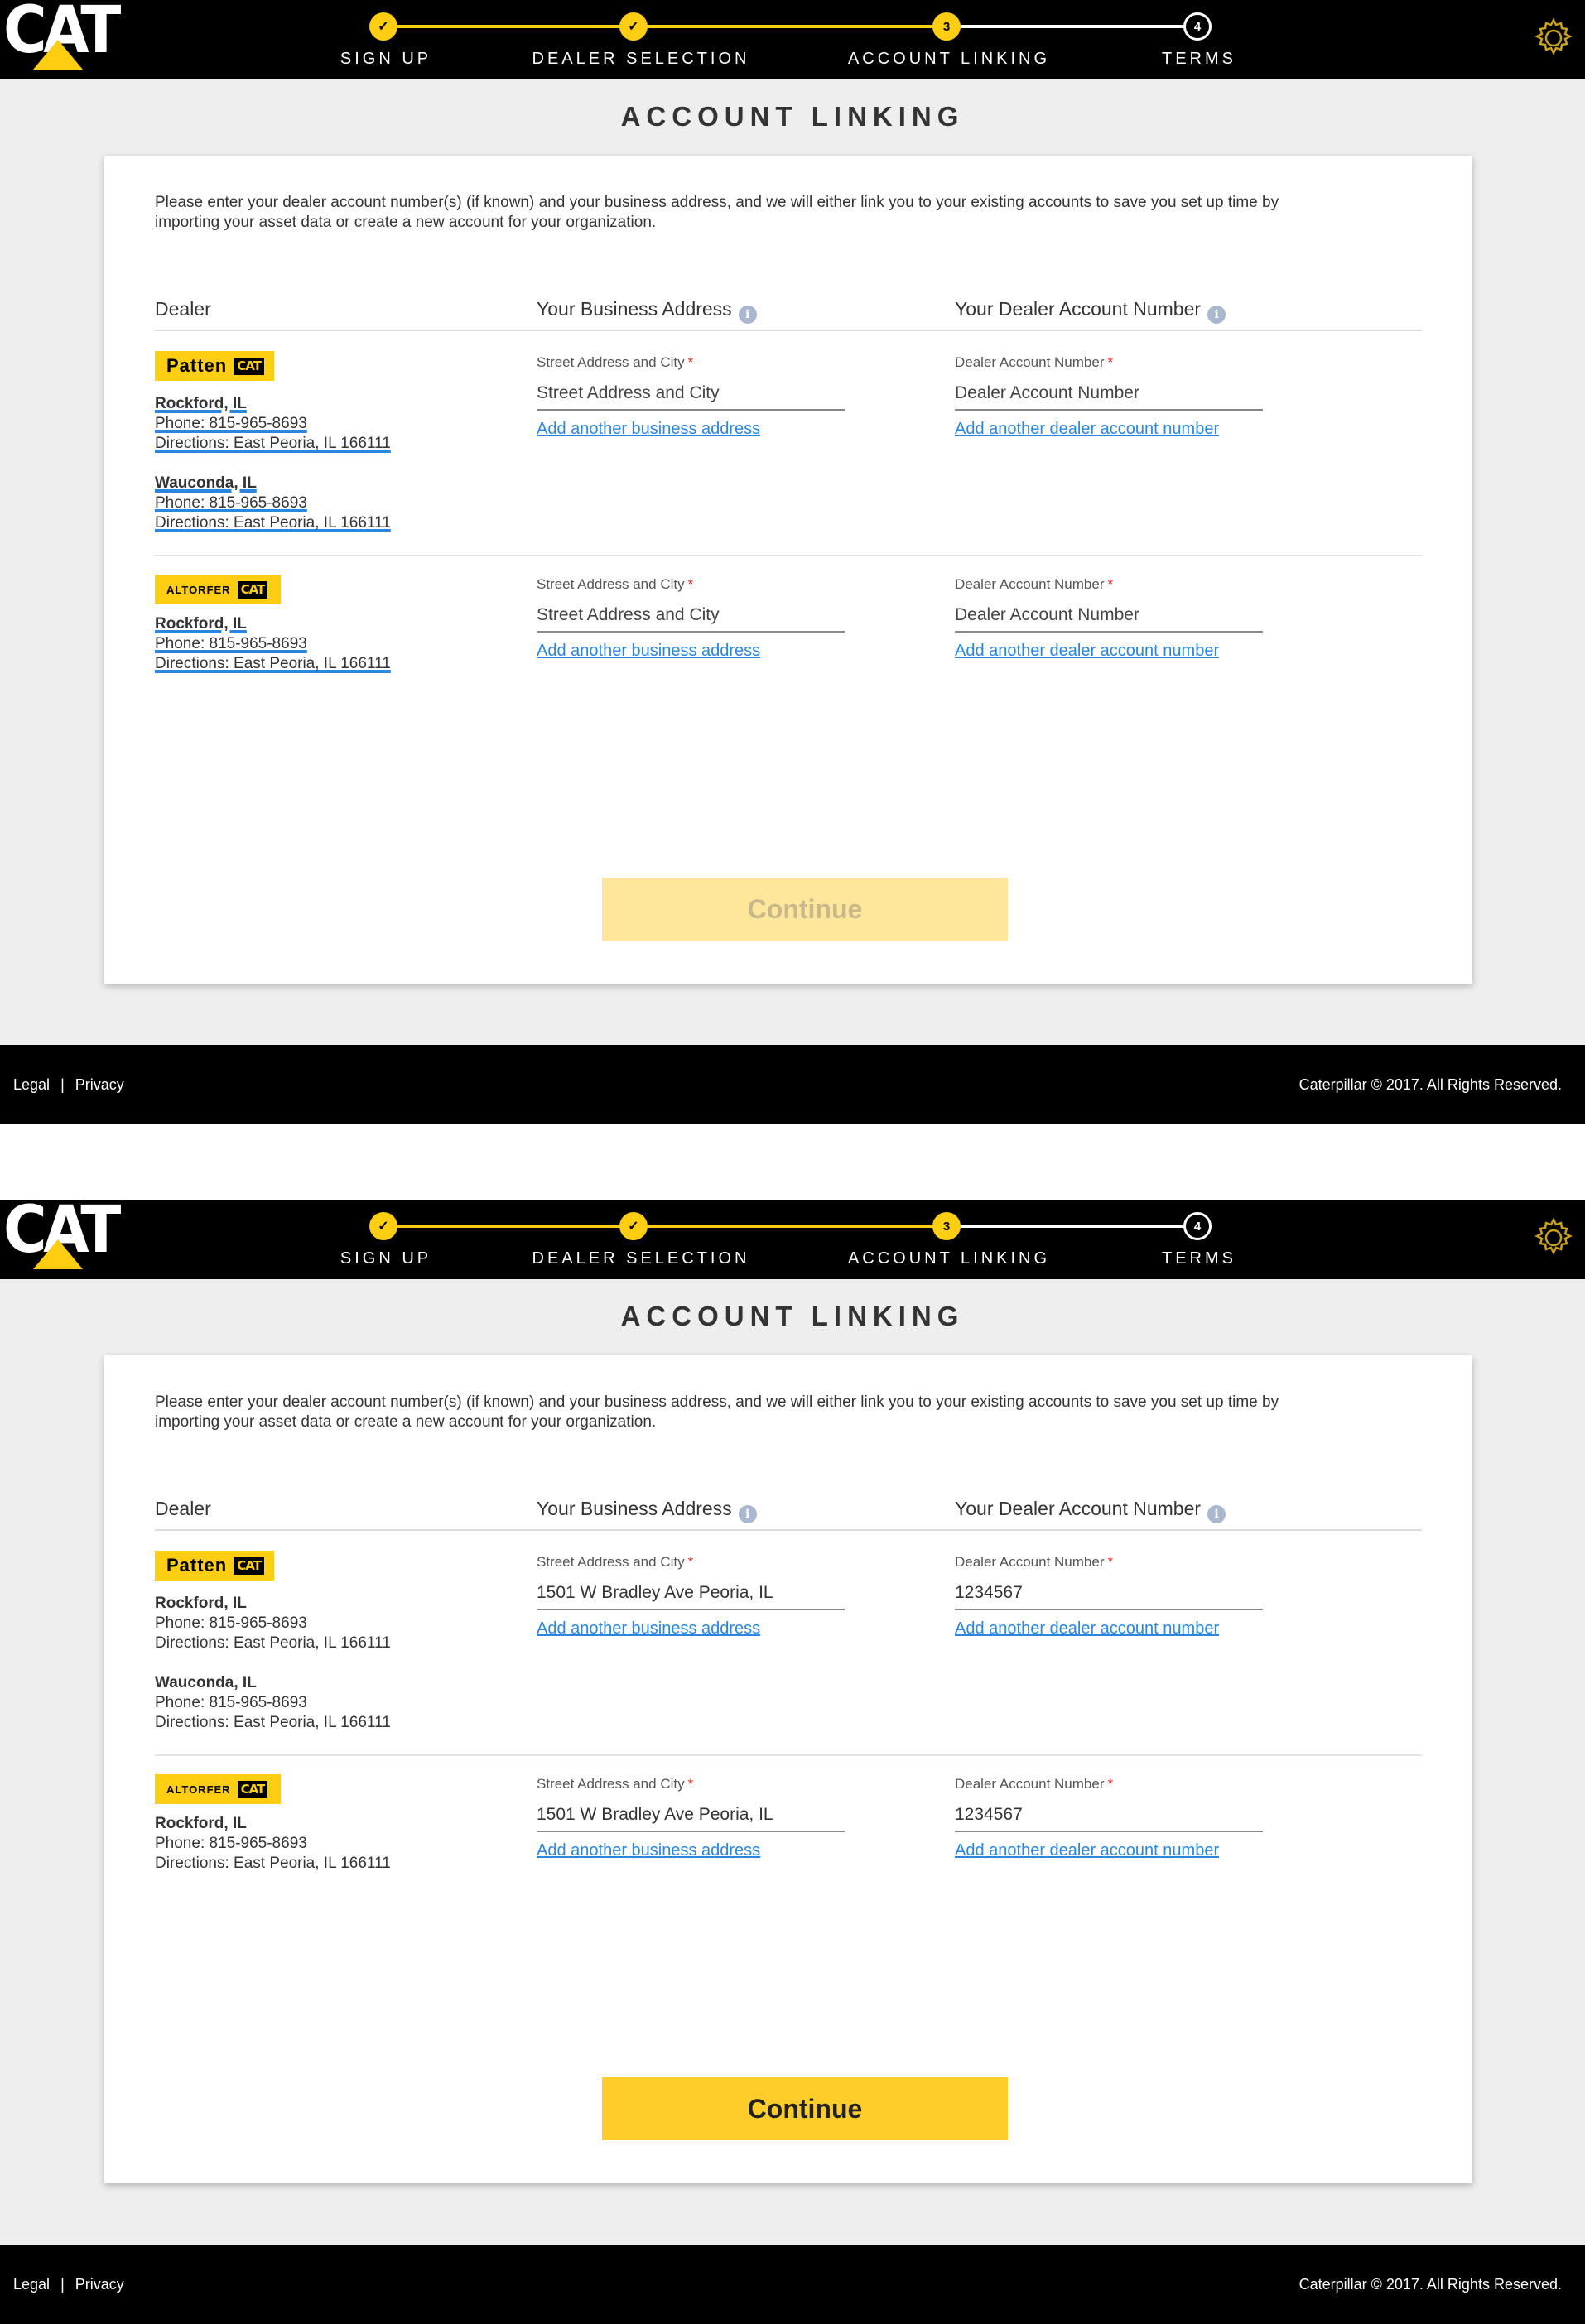 The image size is (1585, 2324). What do you see at coordinates (949, 59) in the screenshot?
I see `step-3-label: ACCOUNT LINKING` at bounding box center [949, 59].